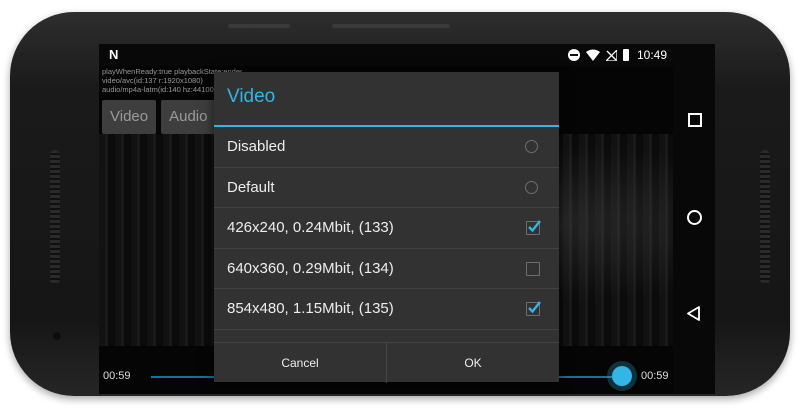 Image resolution: width=800 pixels, height=420 pixels. What do you see at coordinates (695, 120) in the screenshot?
I see `recents-button` at bounding box center [695, 120].